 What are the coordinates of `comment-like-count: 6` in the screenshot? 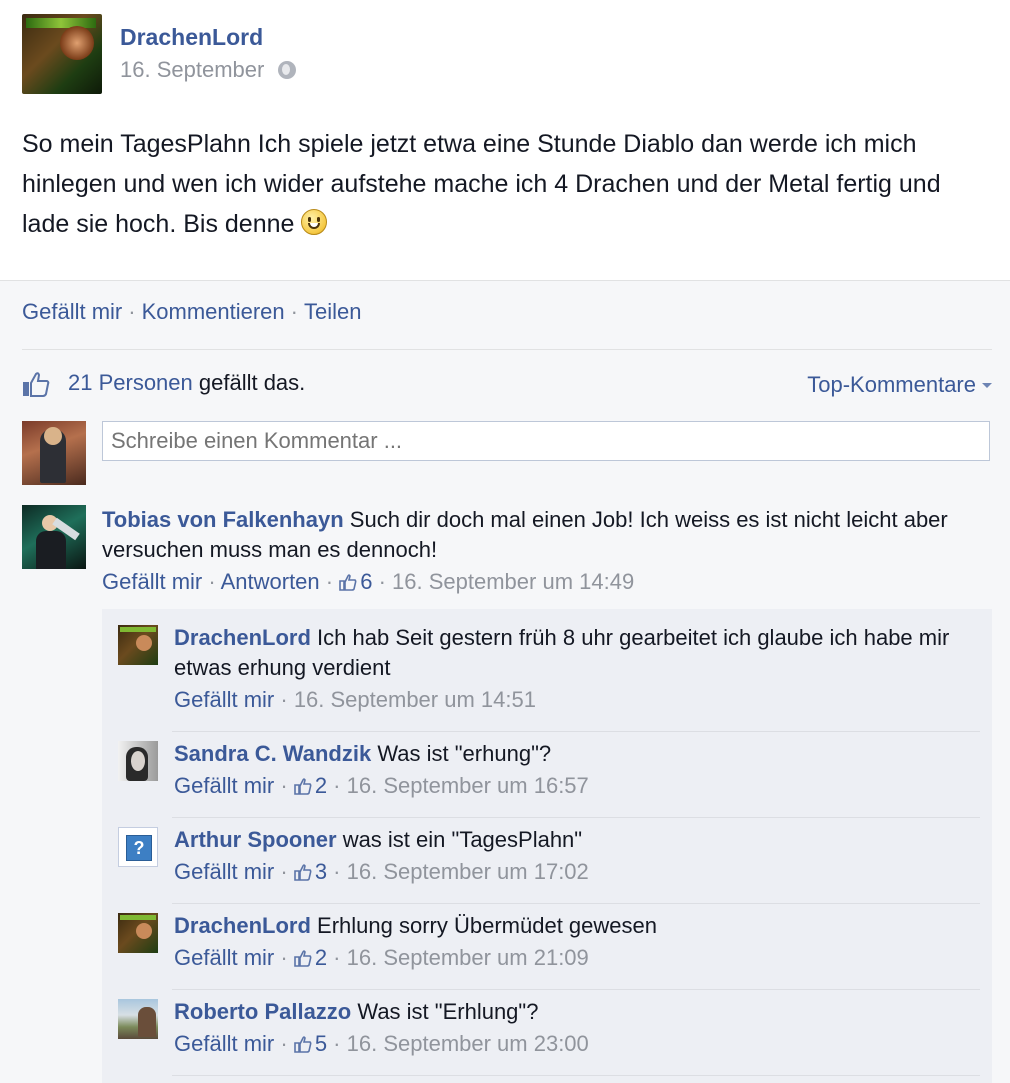 It's located at (366, 581).